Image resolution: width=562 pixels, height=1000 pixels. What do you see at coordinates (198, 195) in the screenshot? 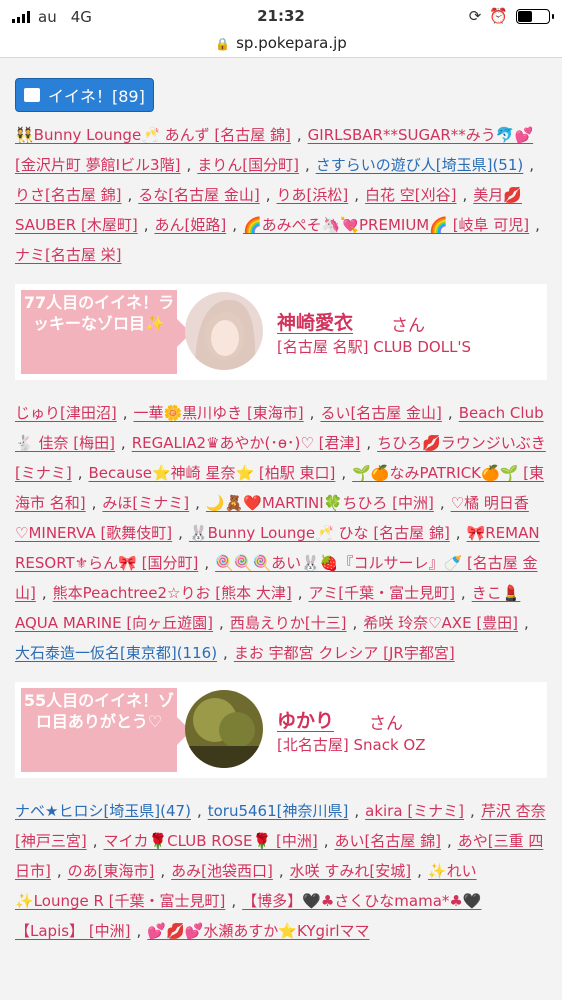
I see `liker-link: るな[名古屋 金山]` at bounding box center [198, 195].